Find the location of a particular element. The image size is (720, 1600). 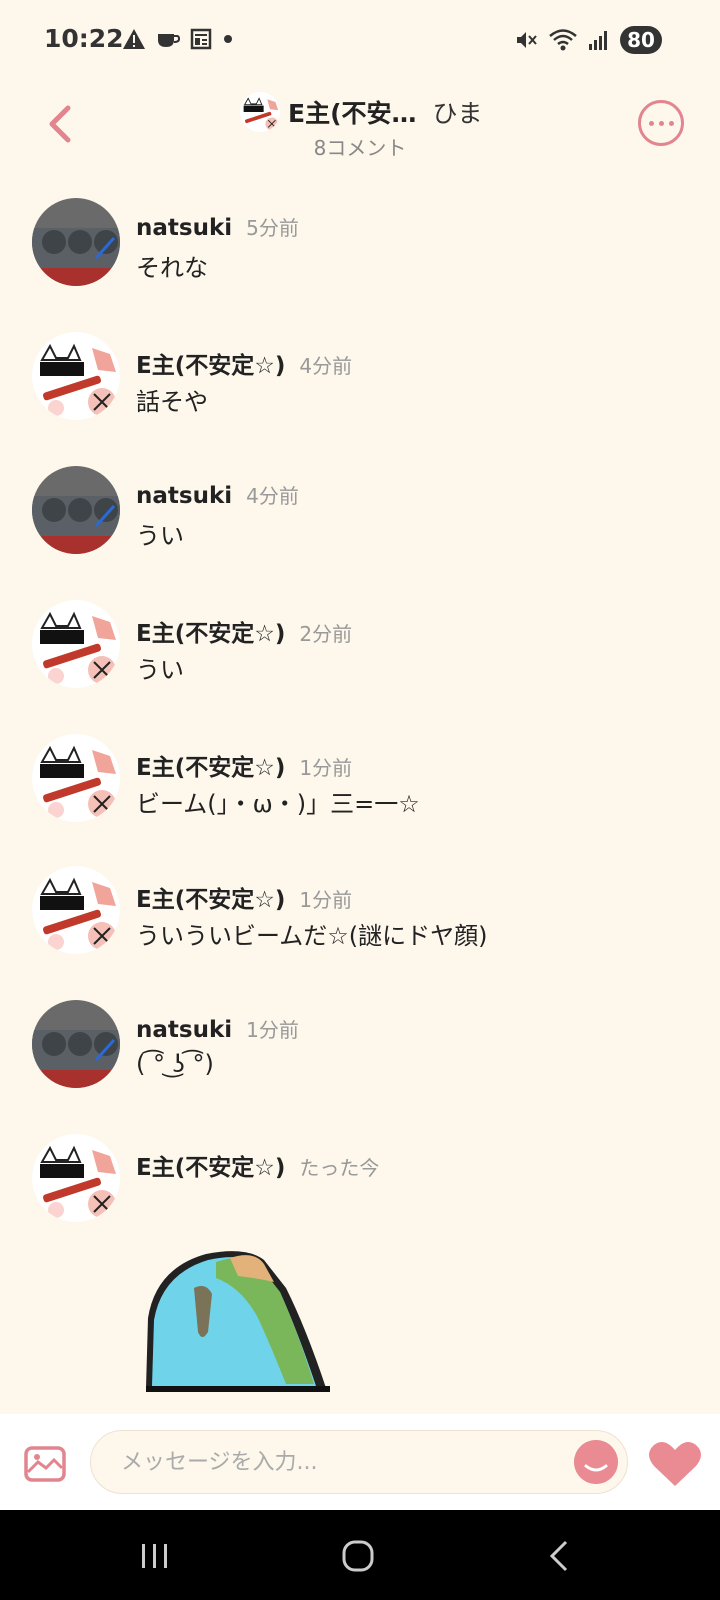

message-username: E主(不安定☆) たった今 is located at coordinates (258, 1168).